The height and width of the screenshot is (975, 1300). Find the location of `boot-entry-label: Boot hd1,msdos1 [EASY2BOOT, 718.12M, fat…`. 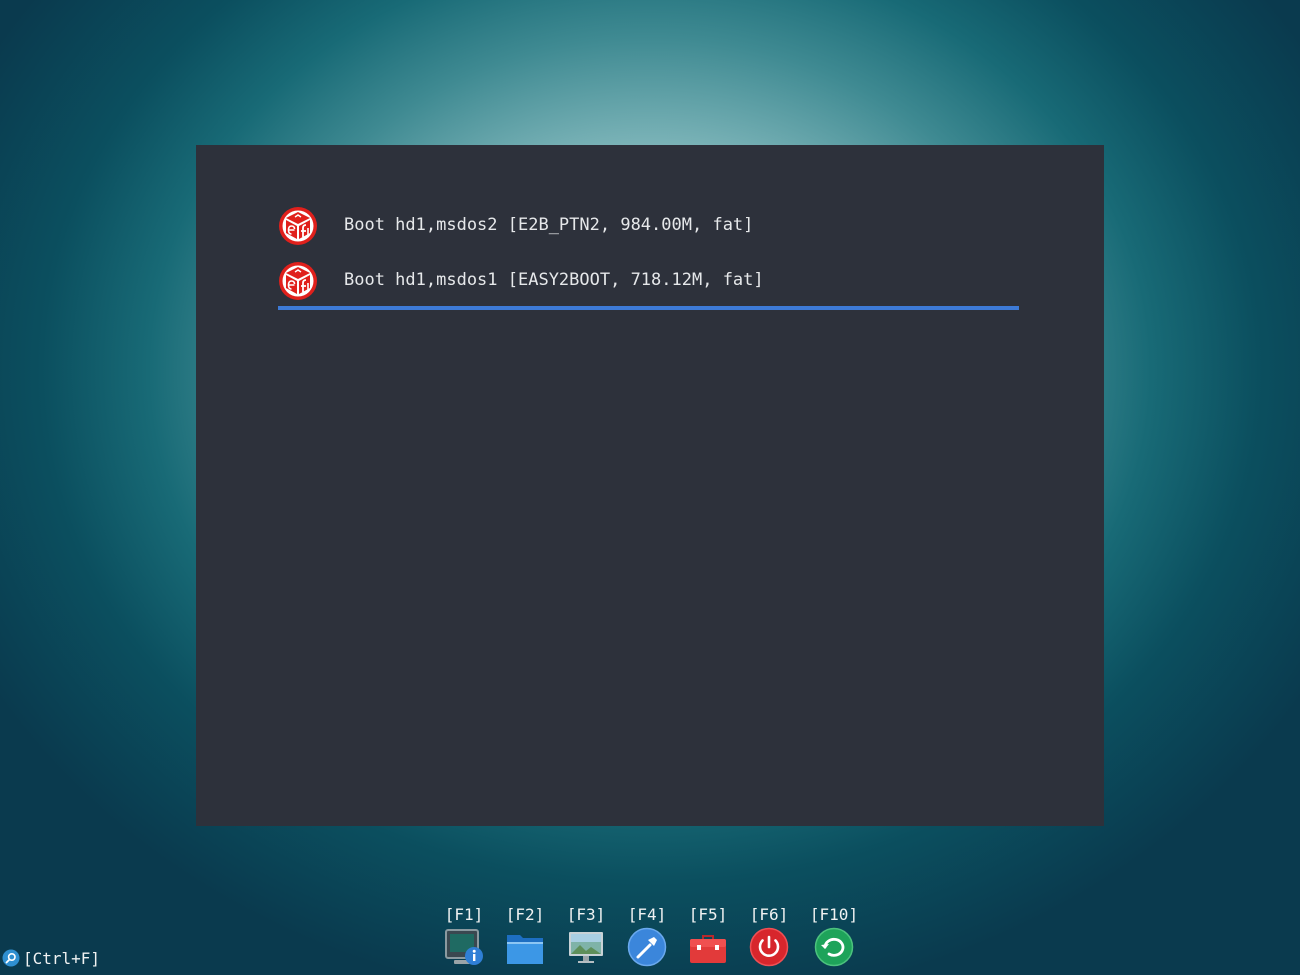

boot-entry-label: Boot hd1,msdos1 [EASY2BOOT, 718.12M, fat… is located at coordinates (554, 280).